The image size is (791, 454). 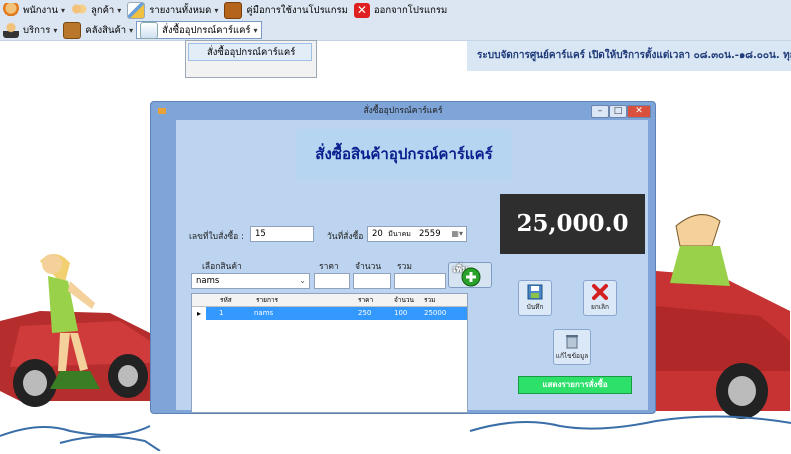 I want to click on calendar-icon: ▦▾, so click(x=457, y=234).